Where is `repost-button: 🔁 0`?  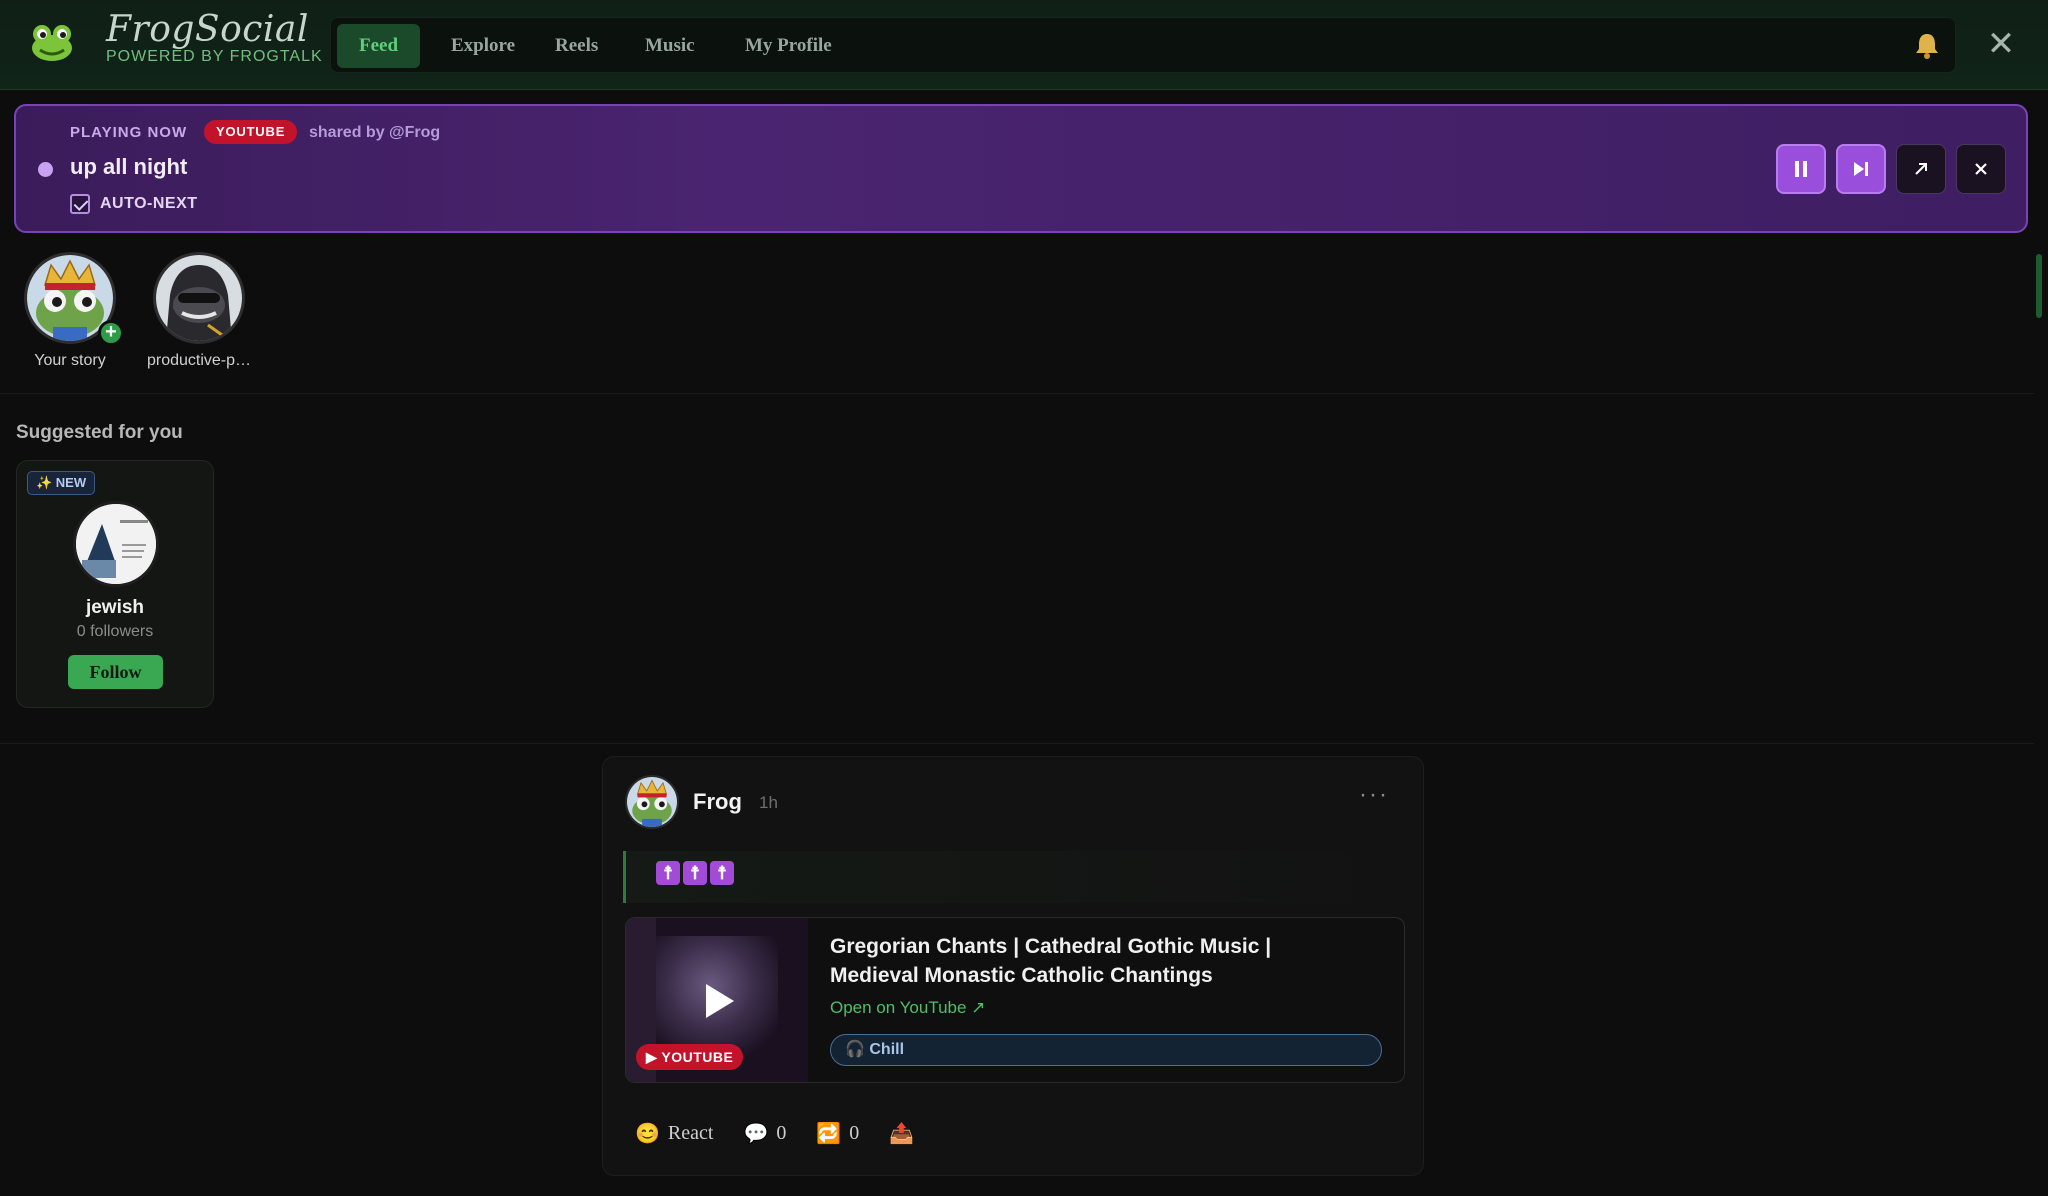 repost-button: 🔁 0 is located at coordinates (837, 1133).